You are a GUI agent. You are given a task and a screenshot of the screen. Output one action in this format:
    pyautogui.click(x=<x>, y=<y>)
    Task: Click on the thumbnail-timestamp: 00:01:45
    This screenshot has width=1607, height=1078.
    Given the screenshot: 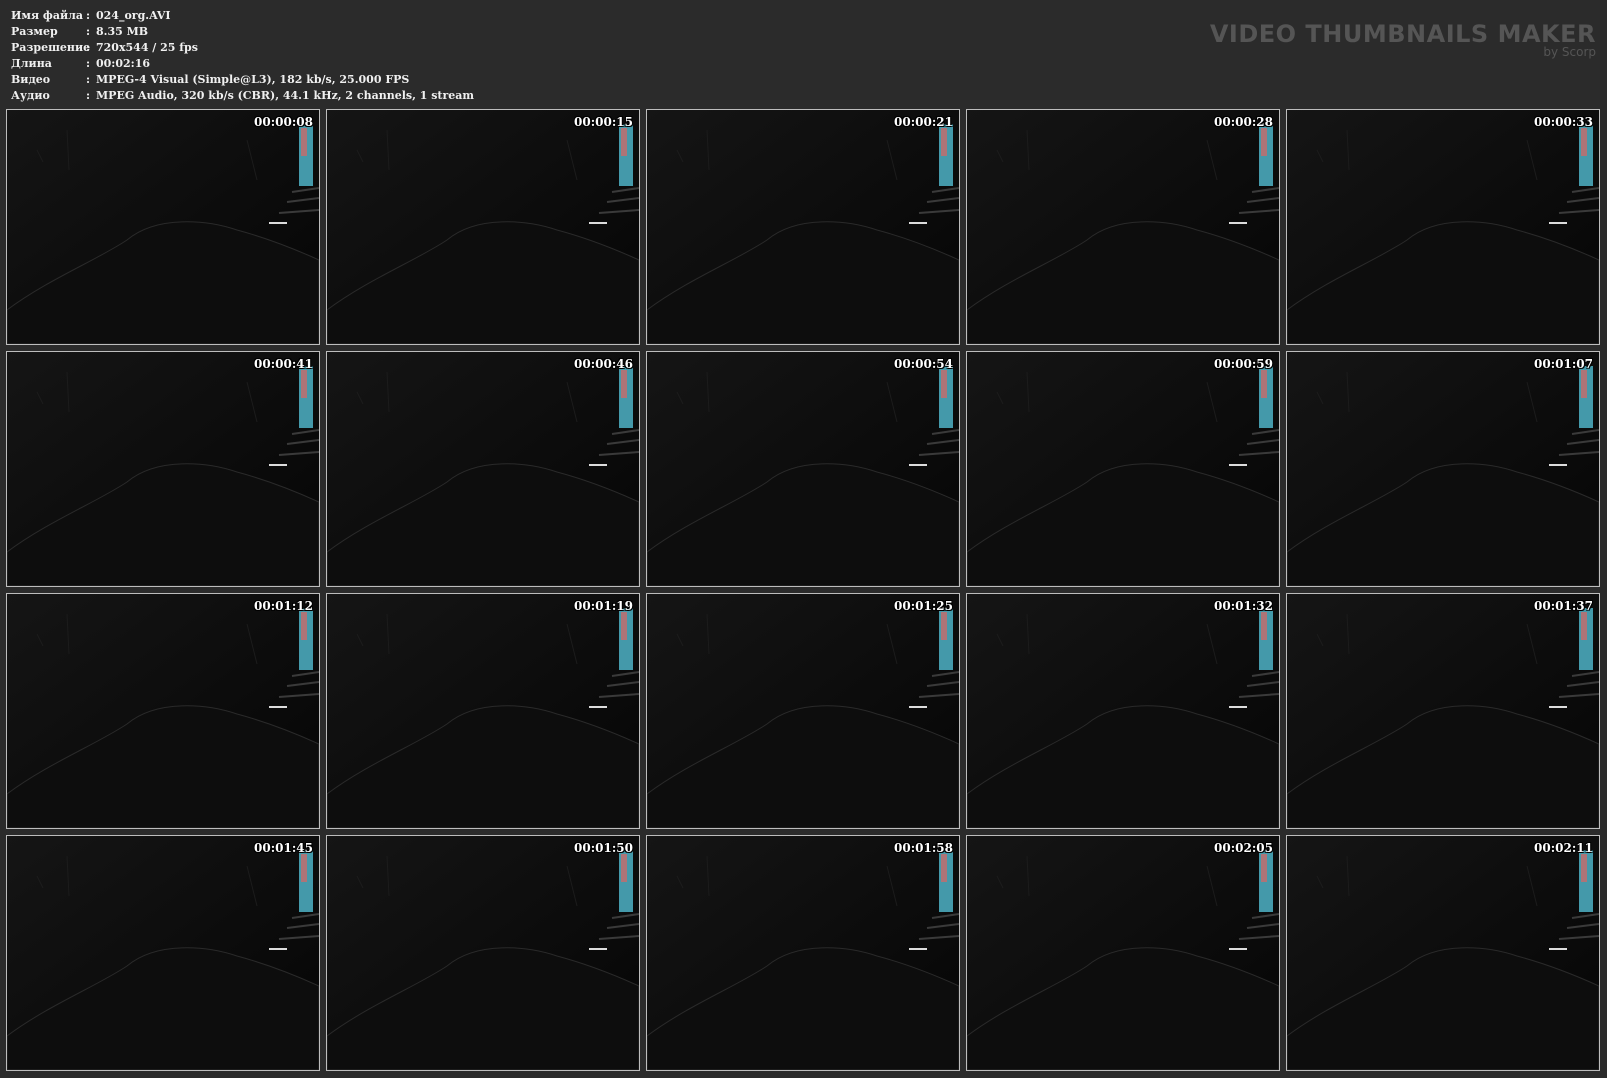 What is the action you would take?
    pyautogui.click(x=283, y=848)
    